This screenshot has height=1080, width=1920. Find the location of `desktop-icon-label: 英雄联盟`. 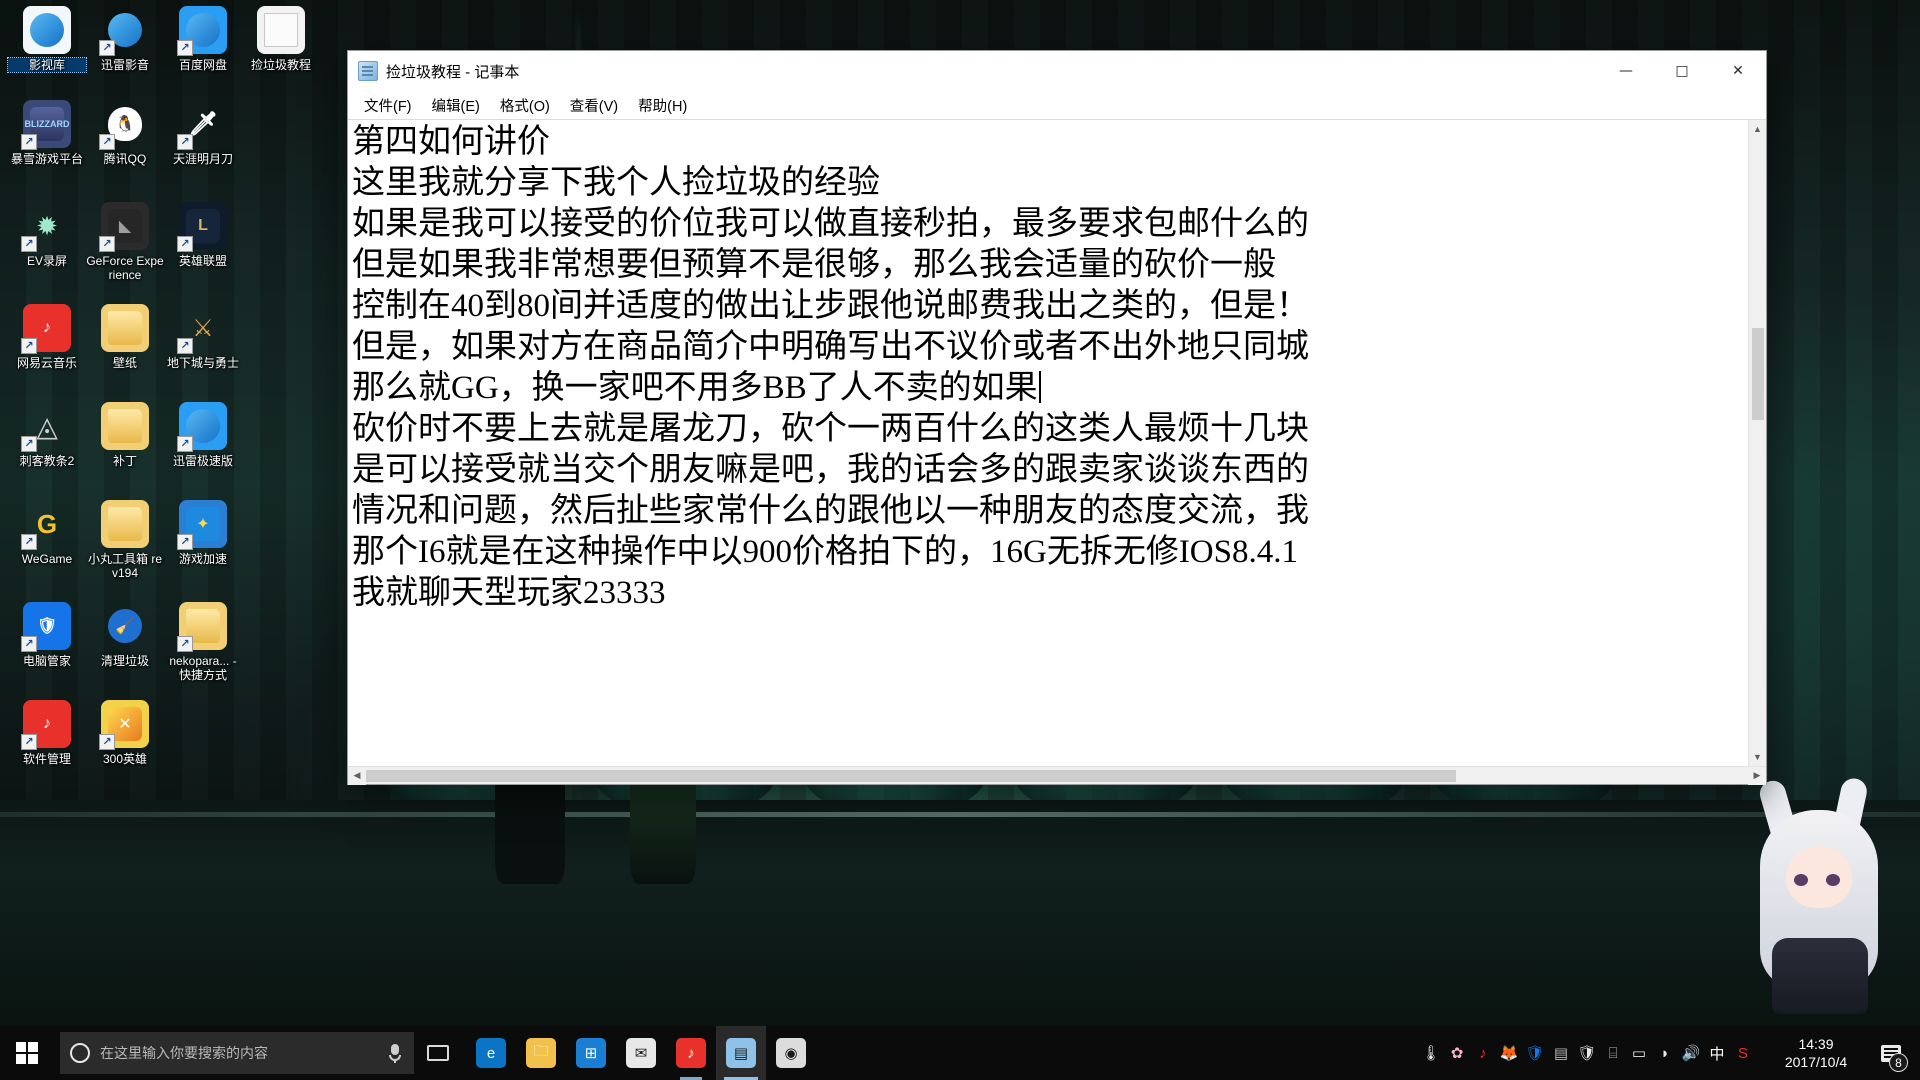

desktop-icon-label: 英雄联盟 is located at coordinates (202, 261).